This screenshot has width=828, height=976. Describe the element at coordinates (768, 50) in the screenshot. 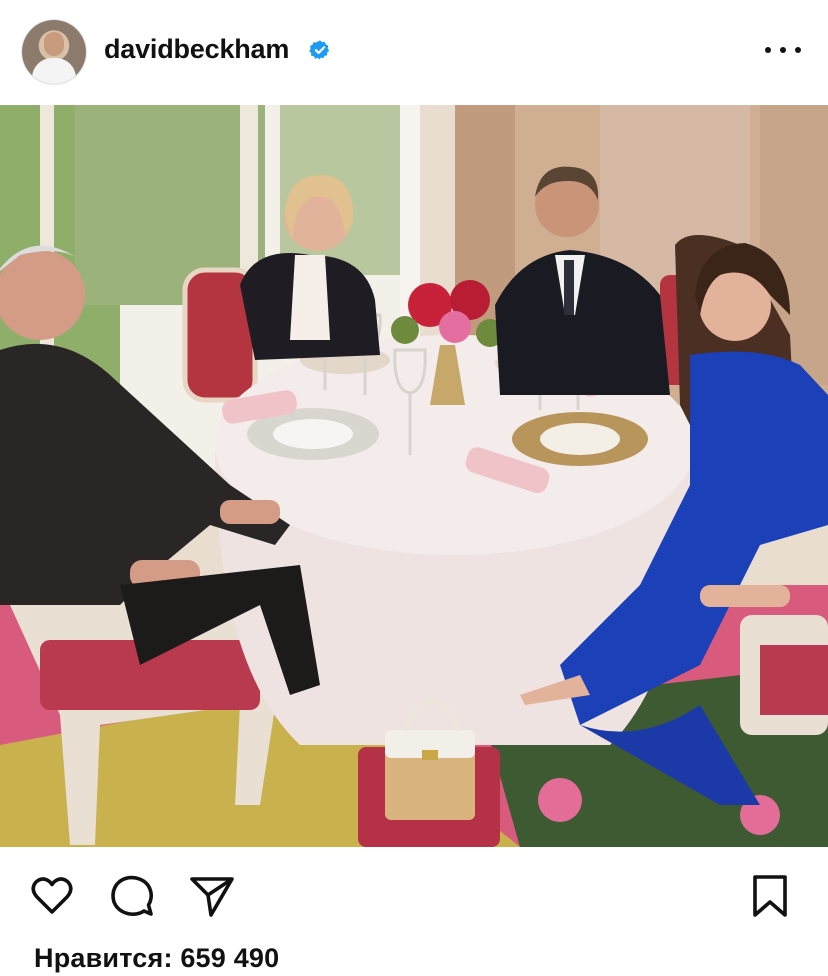

I see `more-dots-icon` at that location.